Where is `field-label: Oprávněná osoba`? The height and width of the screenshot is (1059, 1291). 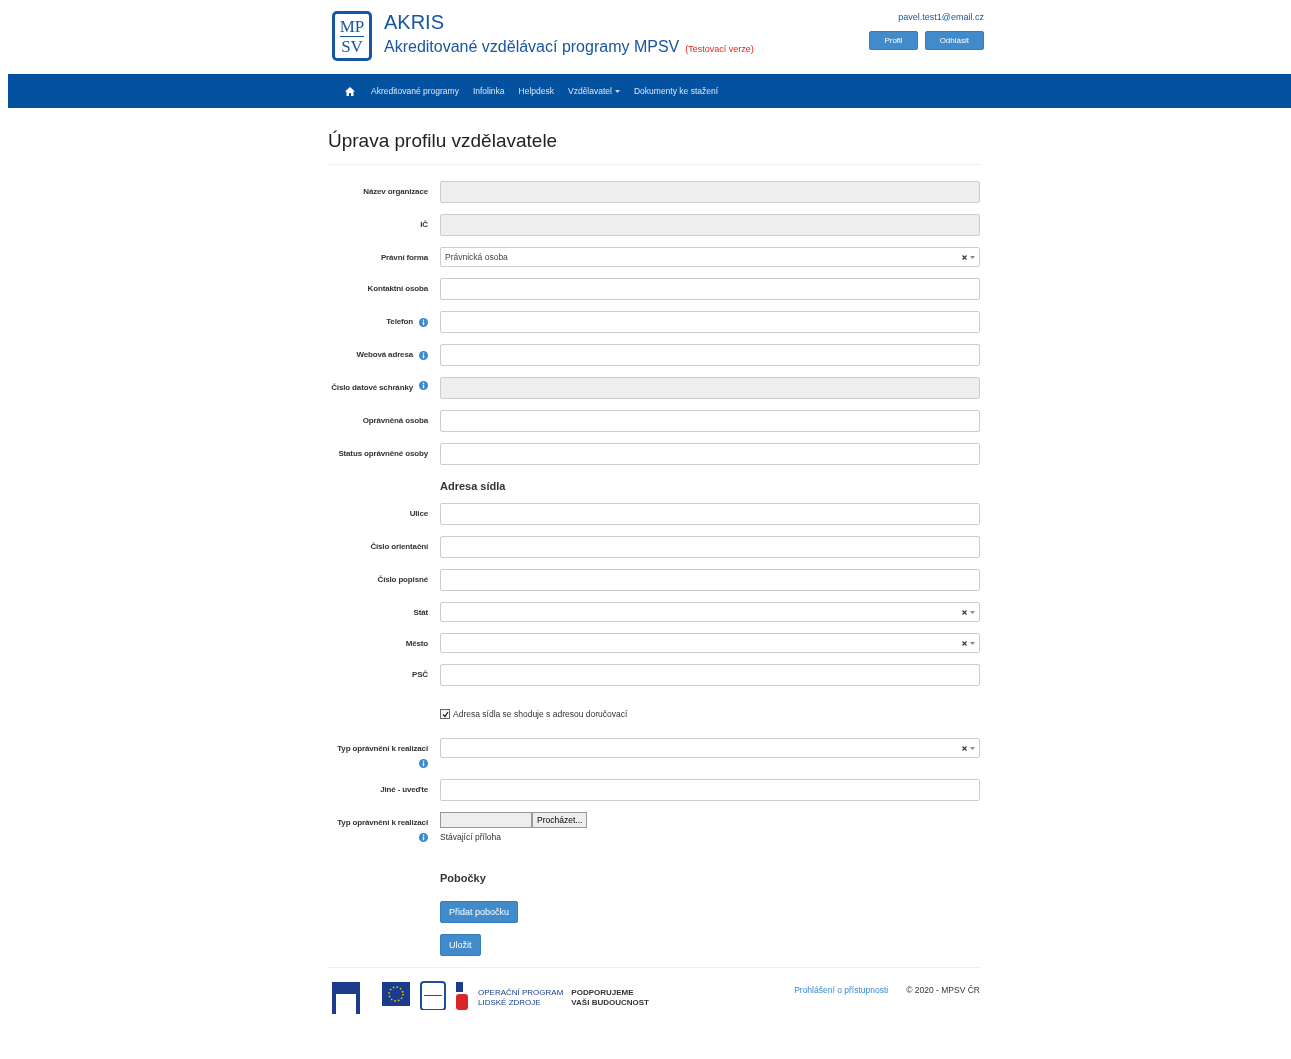 field-label: Oprávněná osoba is located at coordinates (395, 421).